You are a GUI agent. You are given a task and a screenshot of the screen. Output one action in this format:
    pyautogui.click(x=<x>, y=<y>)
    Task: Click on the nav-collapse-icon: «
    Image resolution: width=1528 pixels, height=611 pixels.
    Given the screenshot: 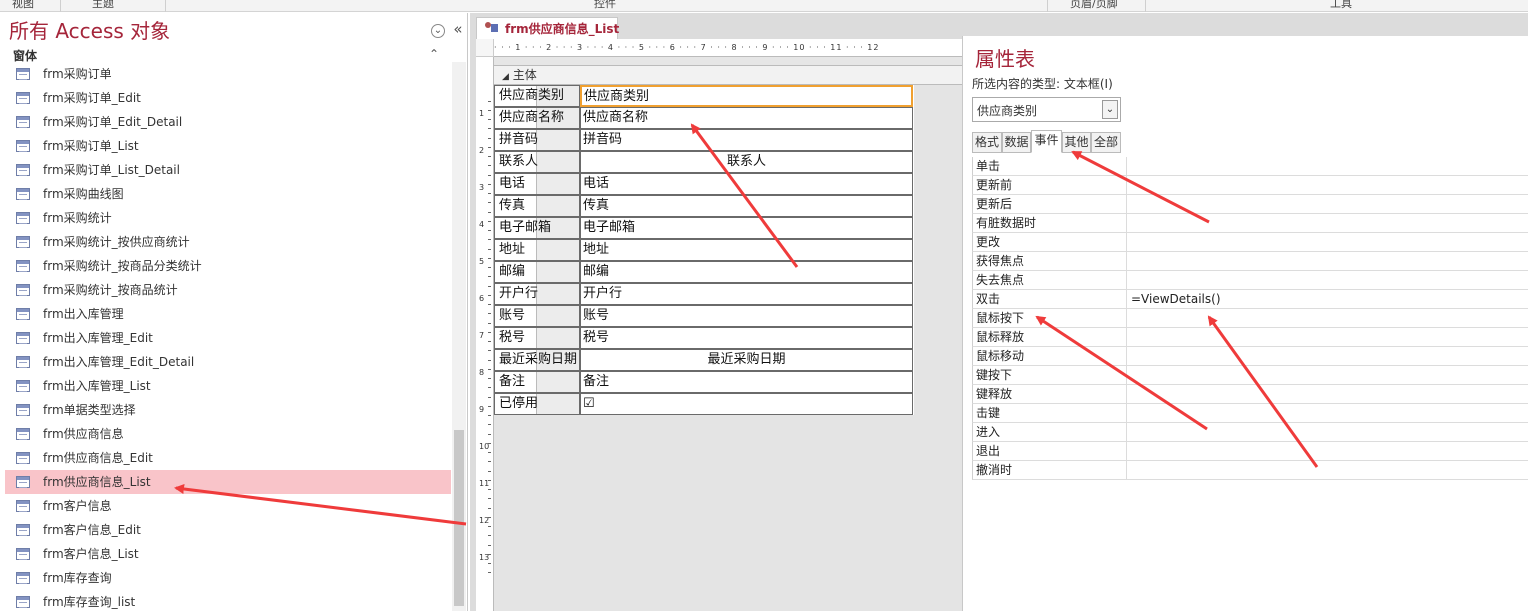 What is the action you would take?
    pyautogui.click(x=458, y=30)
    